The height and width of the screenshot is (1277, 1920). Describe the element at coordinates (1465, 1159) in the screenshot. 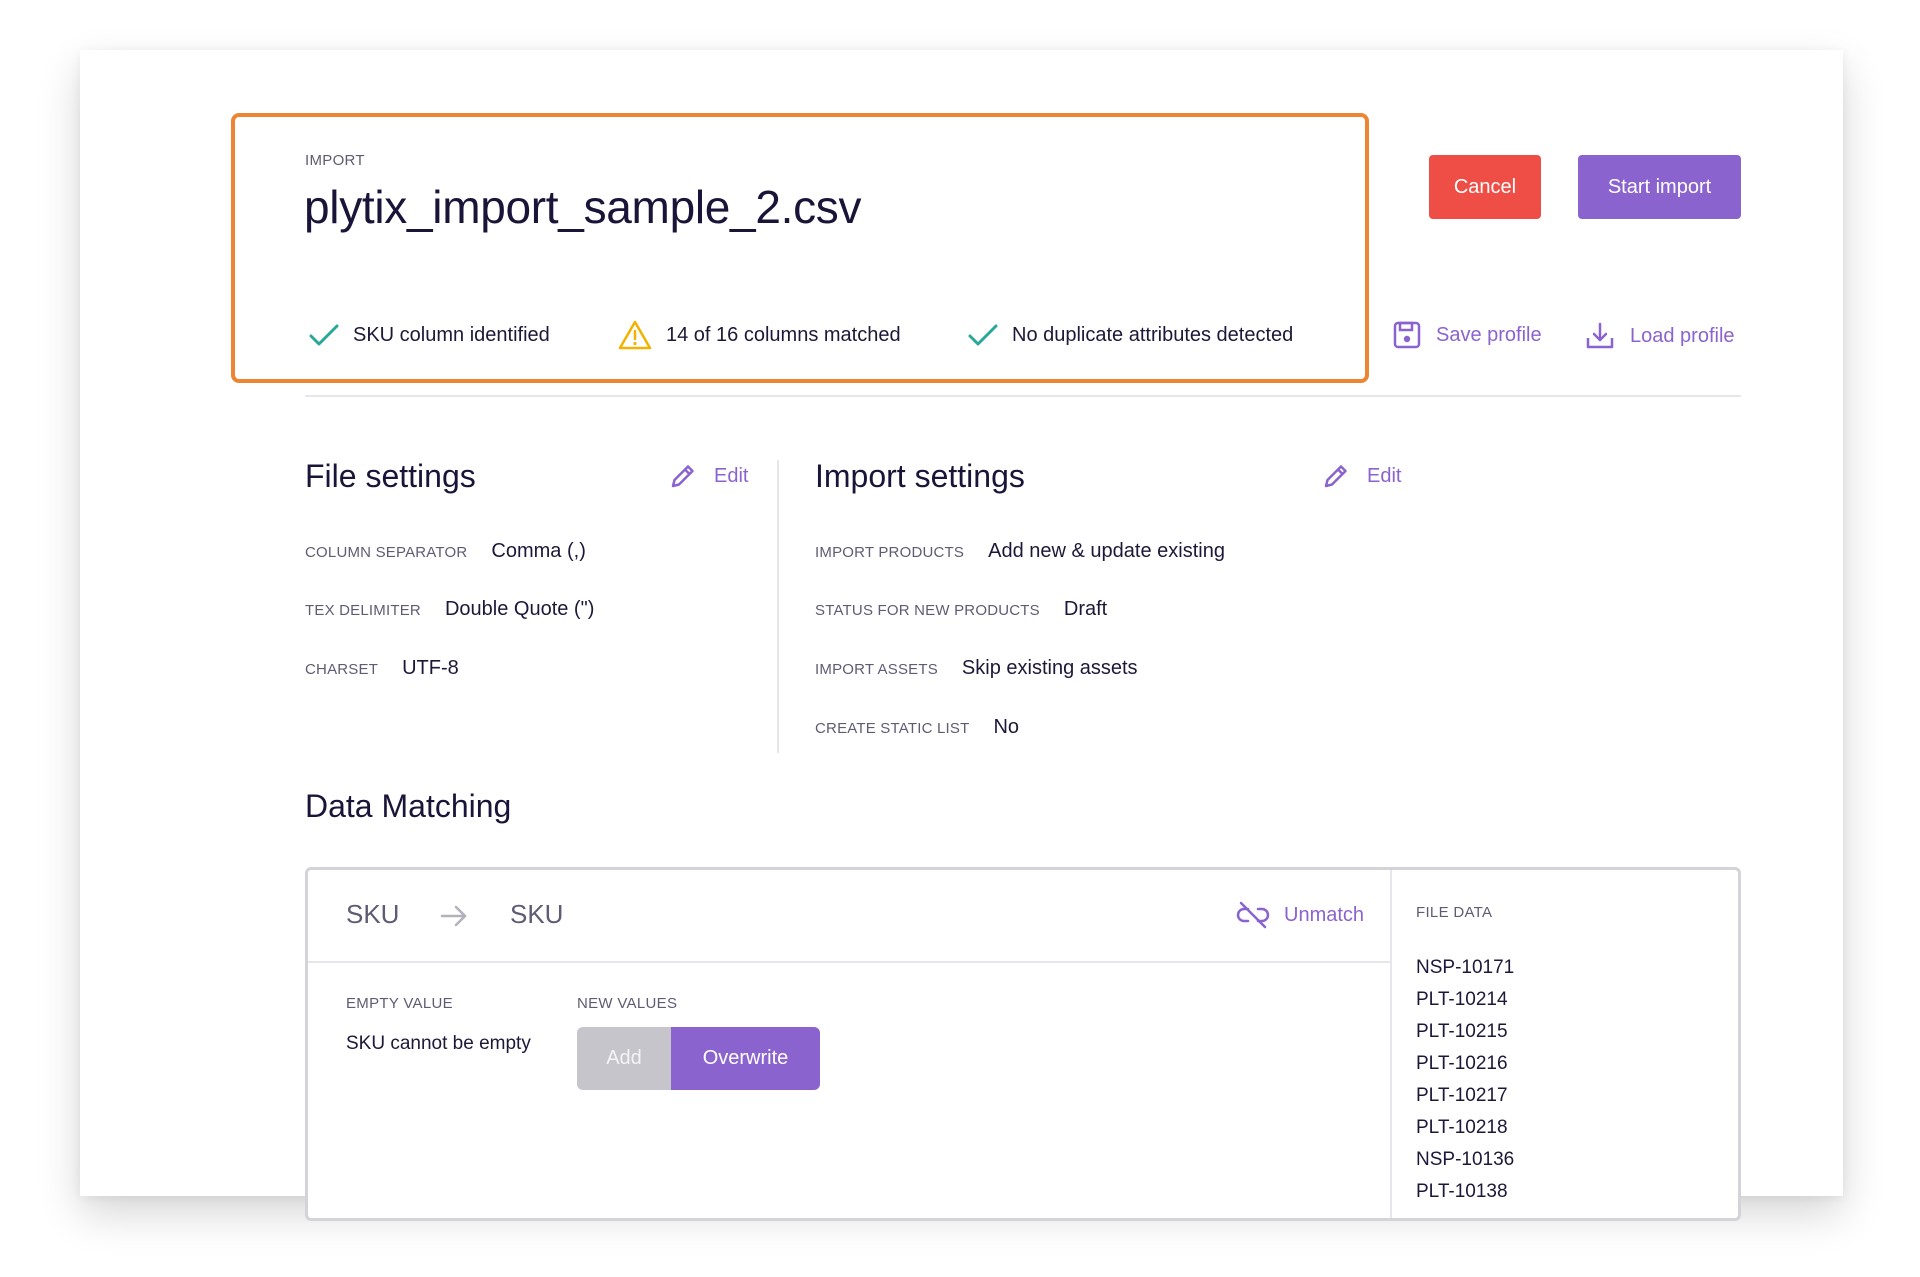

I see `file-data-value: NSP-10136` at that location.